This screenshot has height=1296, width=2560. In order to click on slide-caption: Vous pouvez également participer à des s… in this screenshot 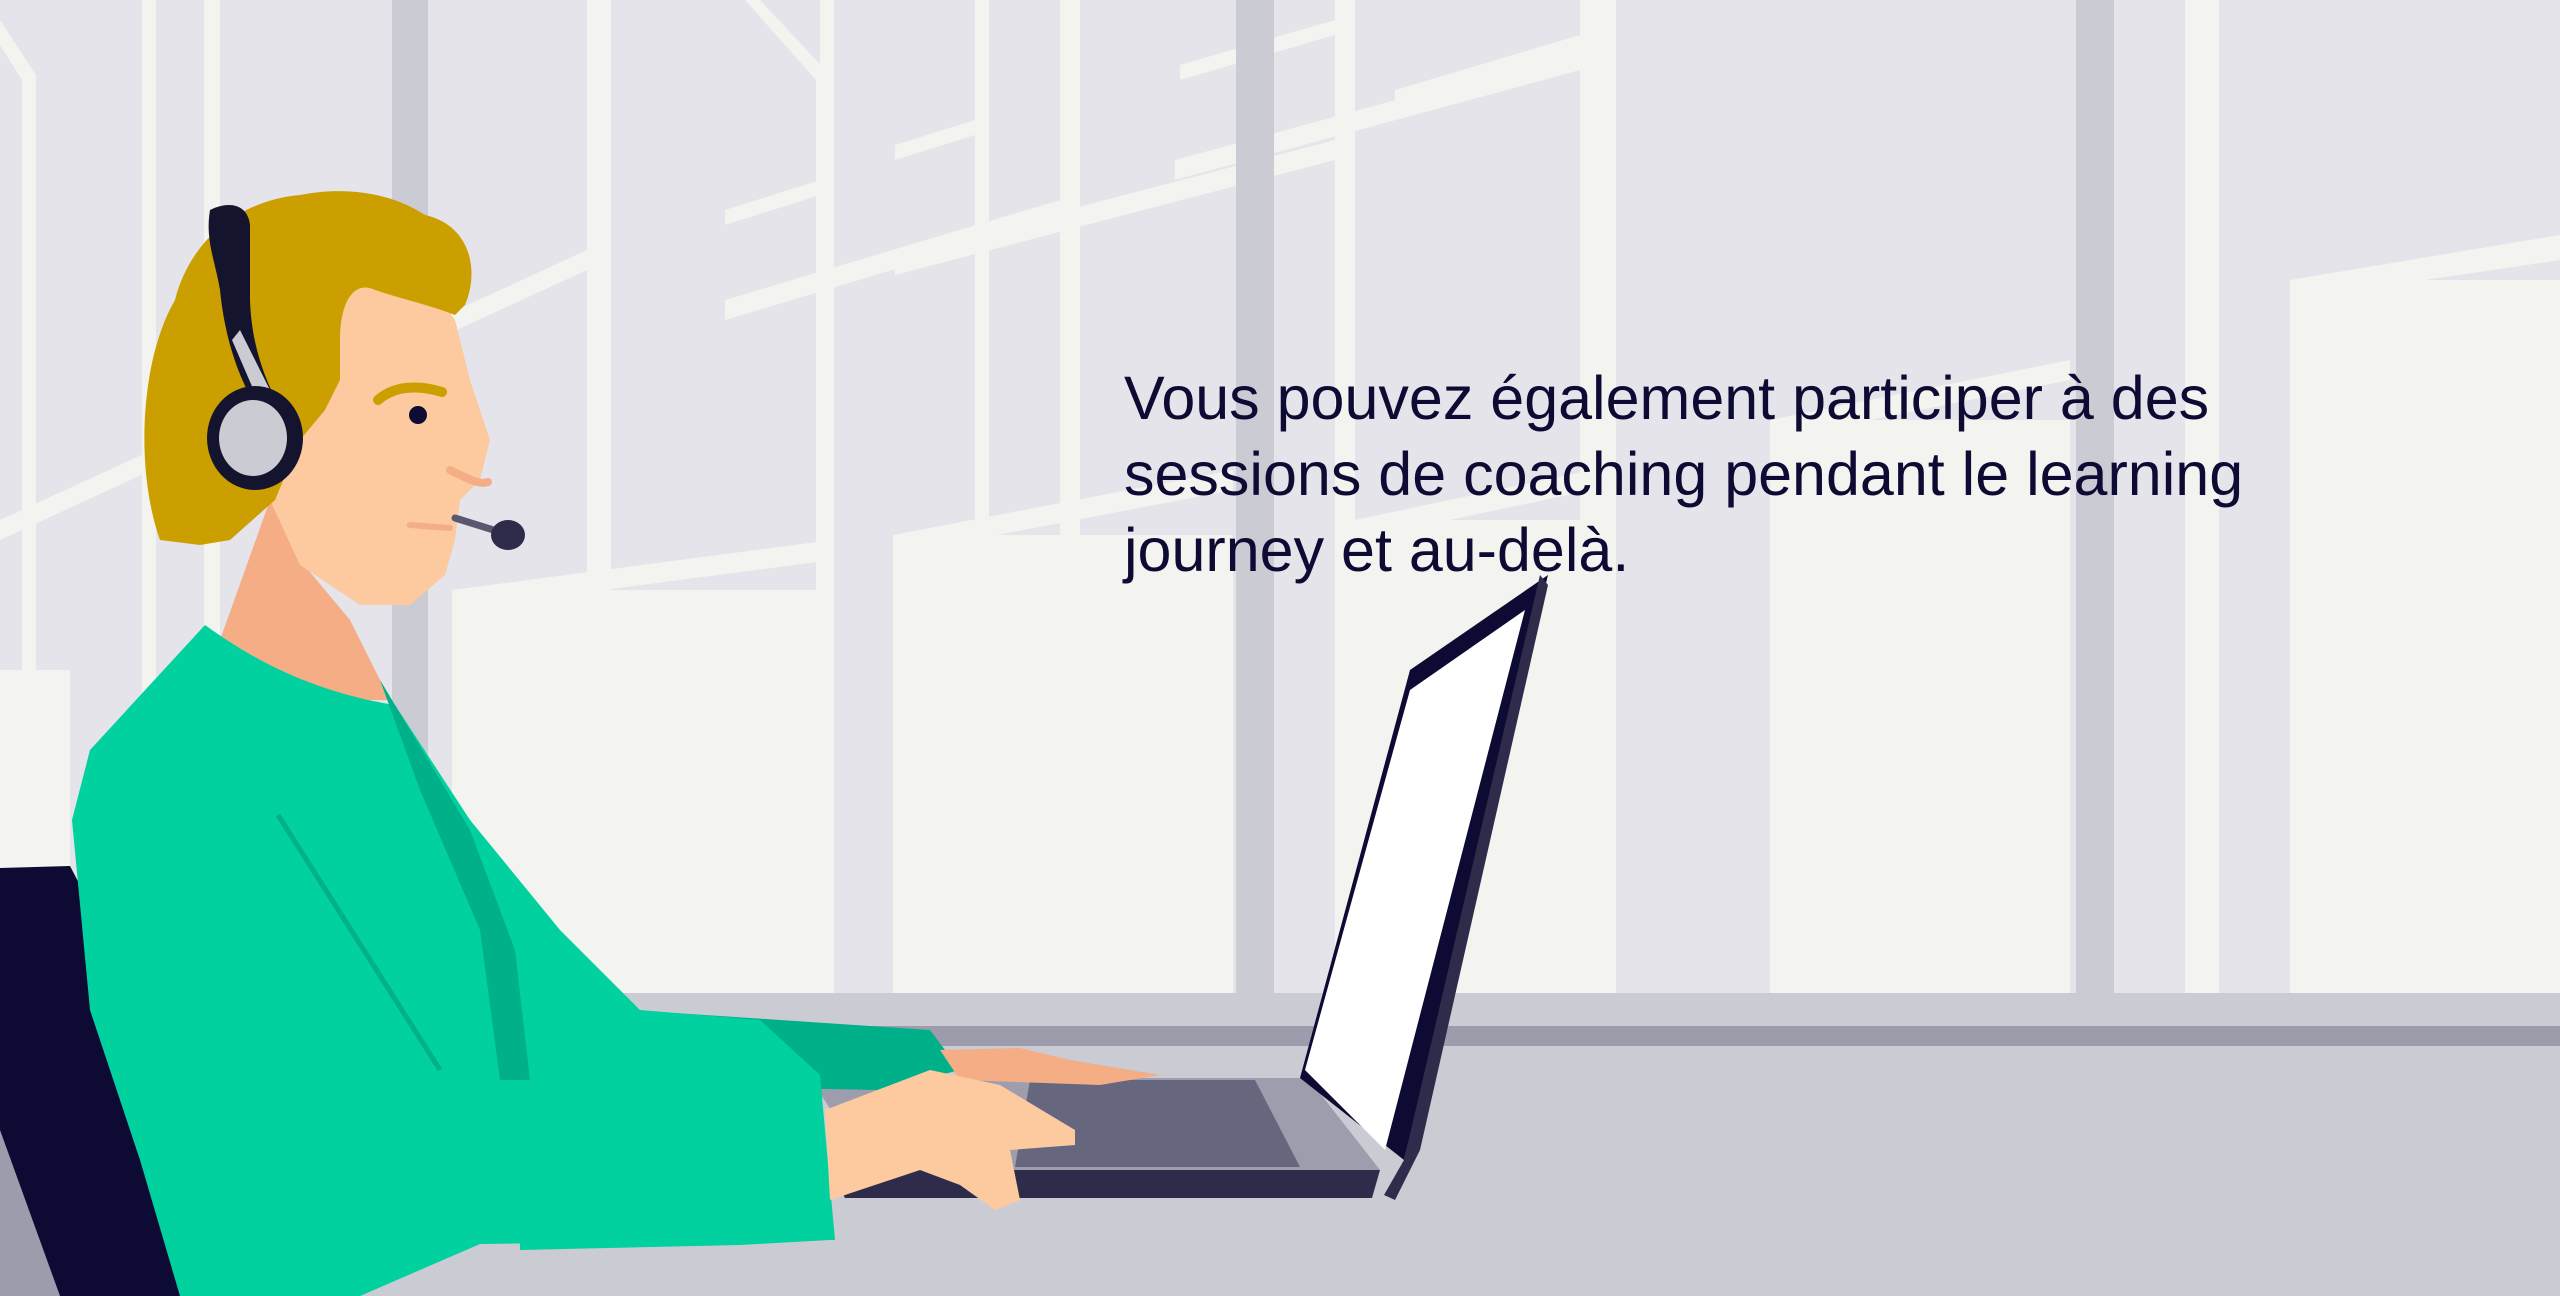, I will do `click(1684, 474)`.